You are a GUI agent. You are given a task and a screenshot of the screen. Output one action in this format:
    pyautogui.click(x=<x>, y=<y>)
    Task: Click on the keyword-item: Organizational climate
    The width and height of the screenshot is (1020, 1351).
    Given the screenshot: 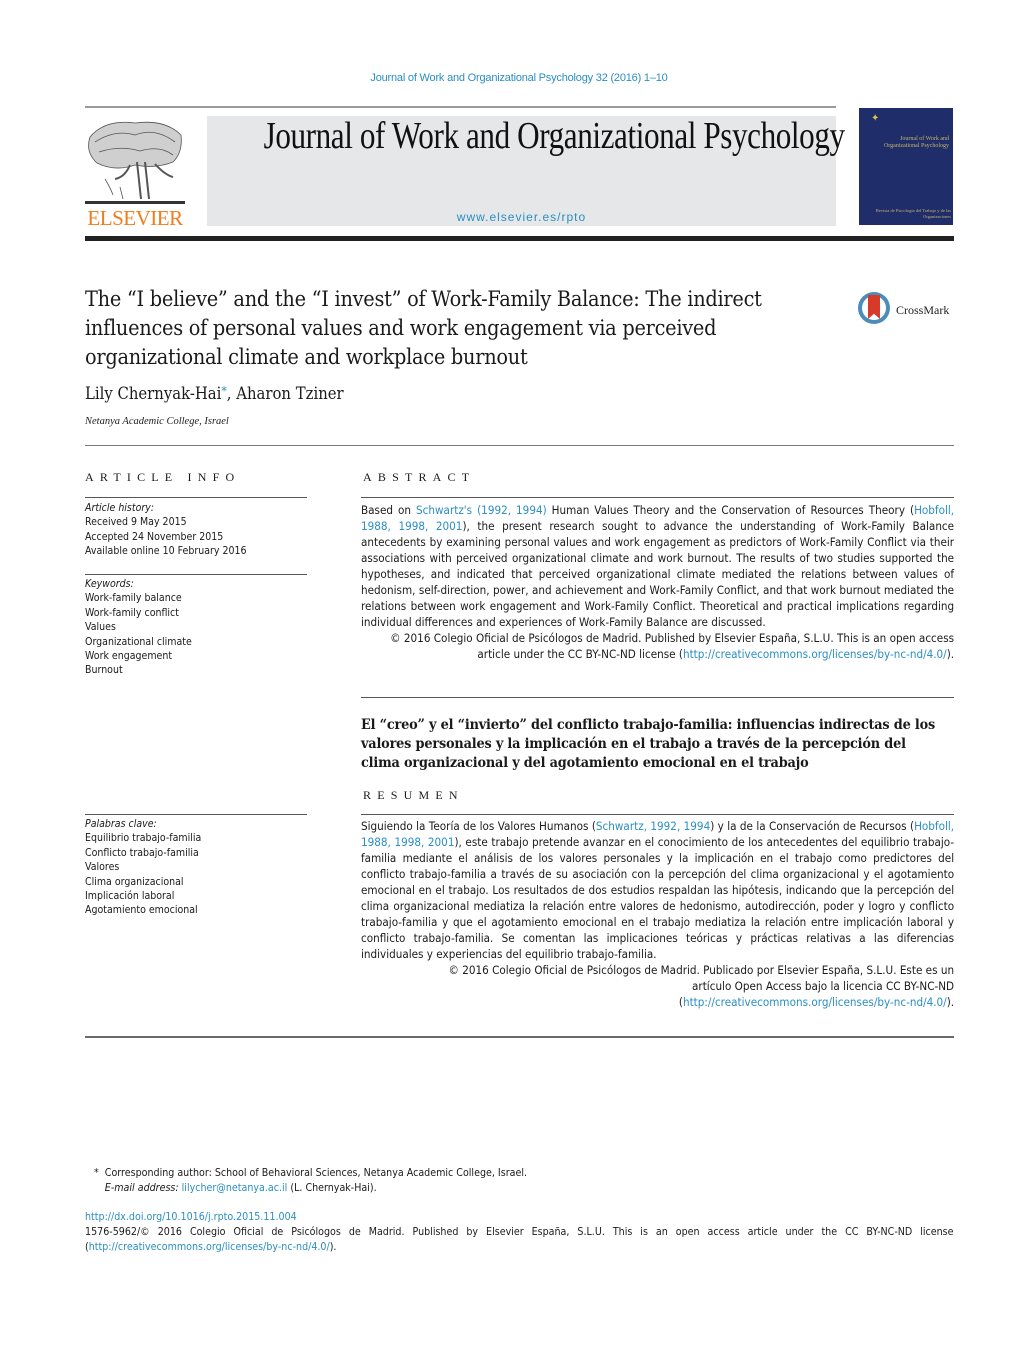 What is the action you would take?
    pyautogui.click(x=138, y=641)
    